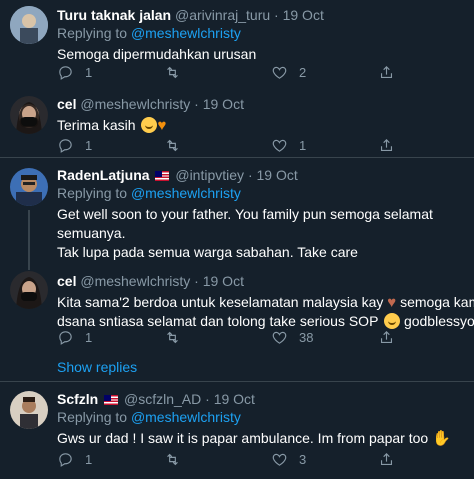  Describe the element at coordinates (237, 337) in the screenshot. I see `tweet-actions: 1 38` at that location.